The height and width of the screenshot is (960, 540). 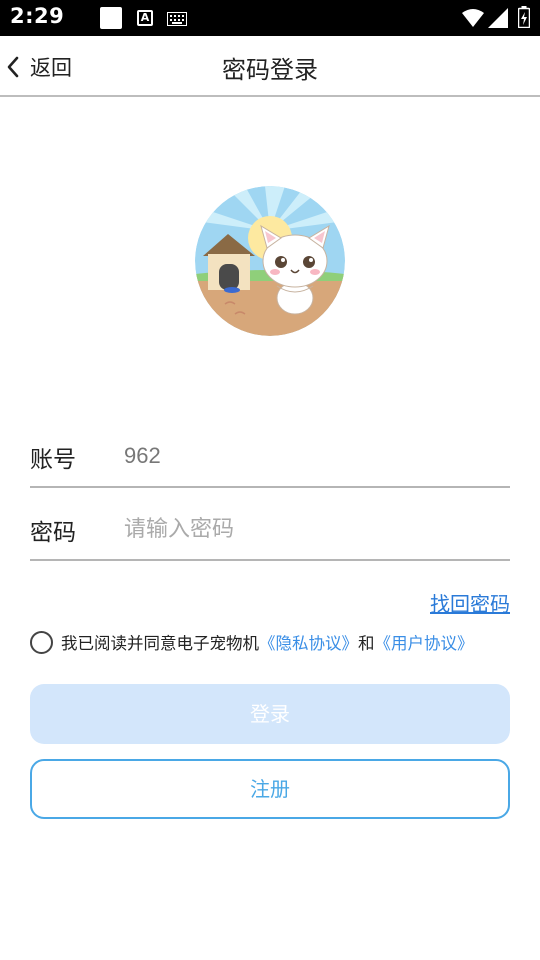 What do you see at coordinates (314, 529) in the screenshot?
I see `password-input` at bounding box center [314, 529].